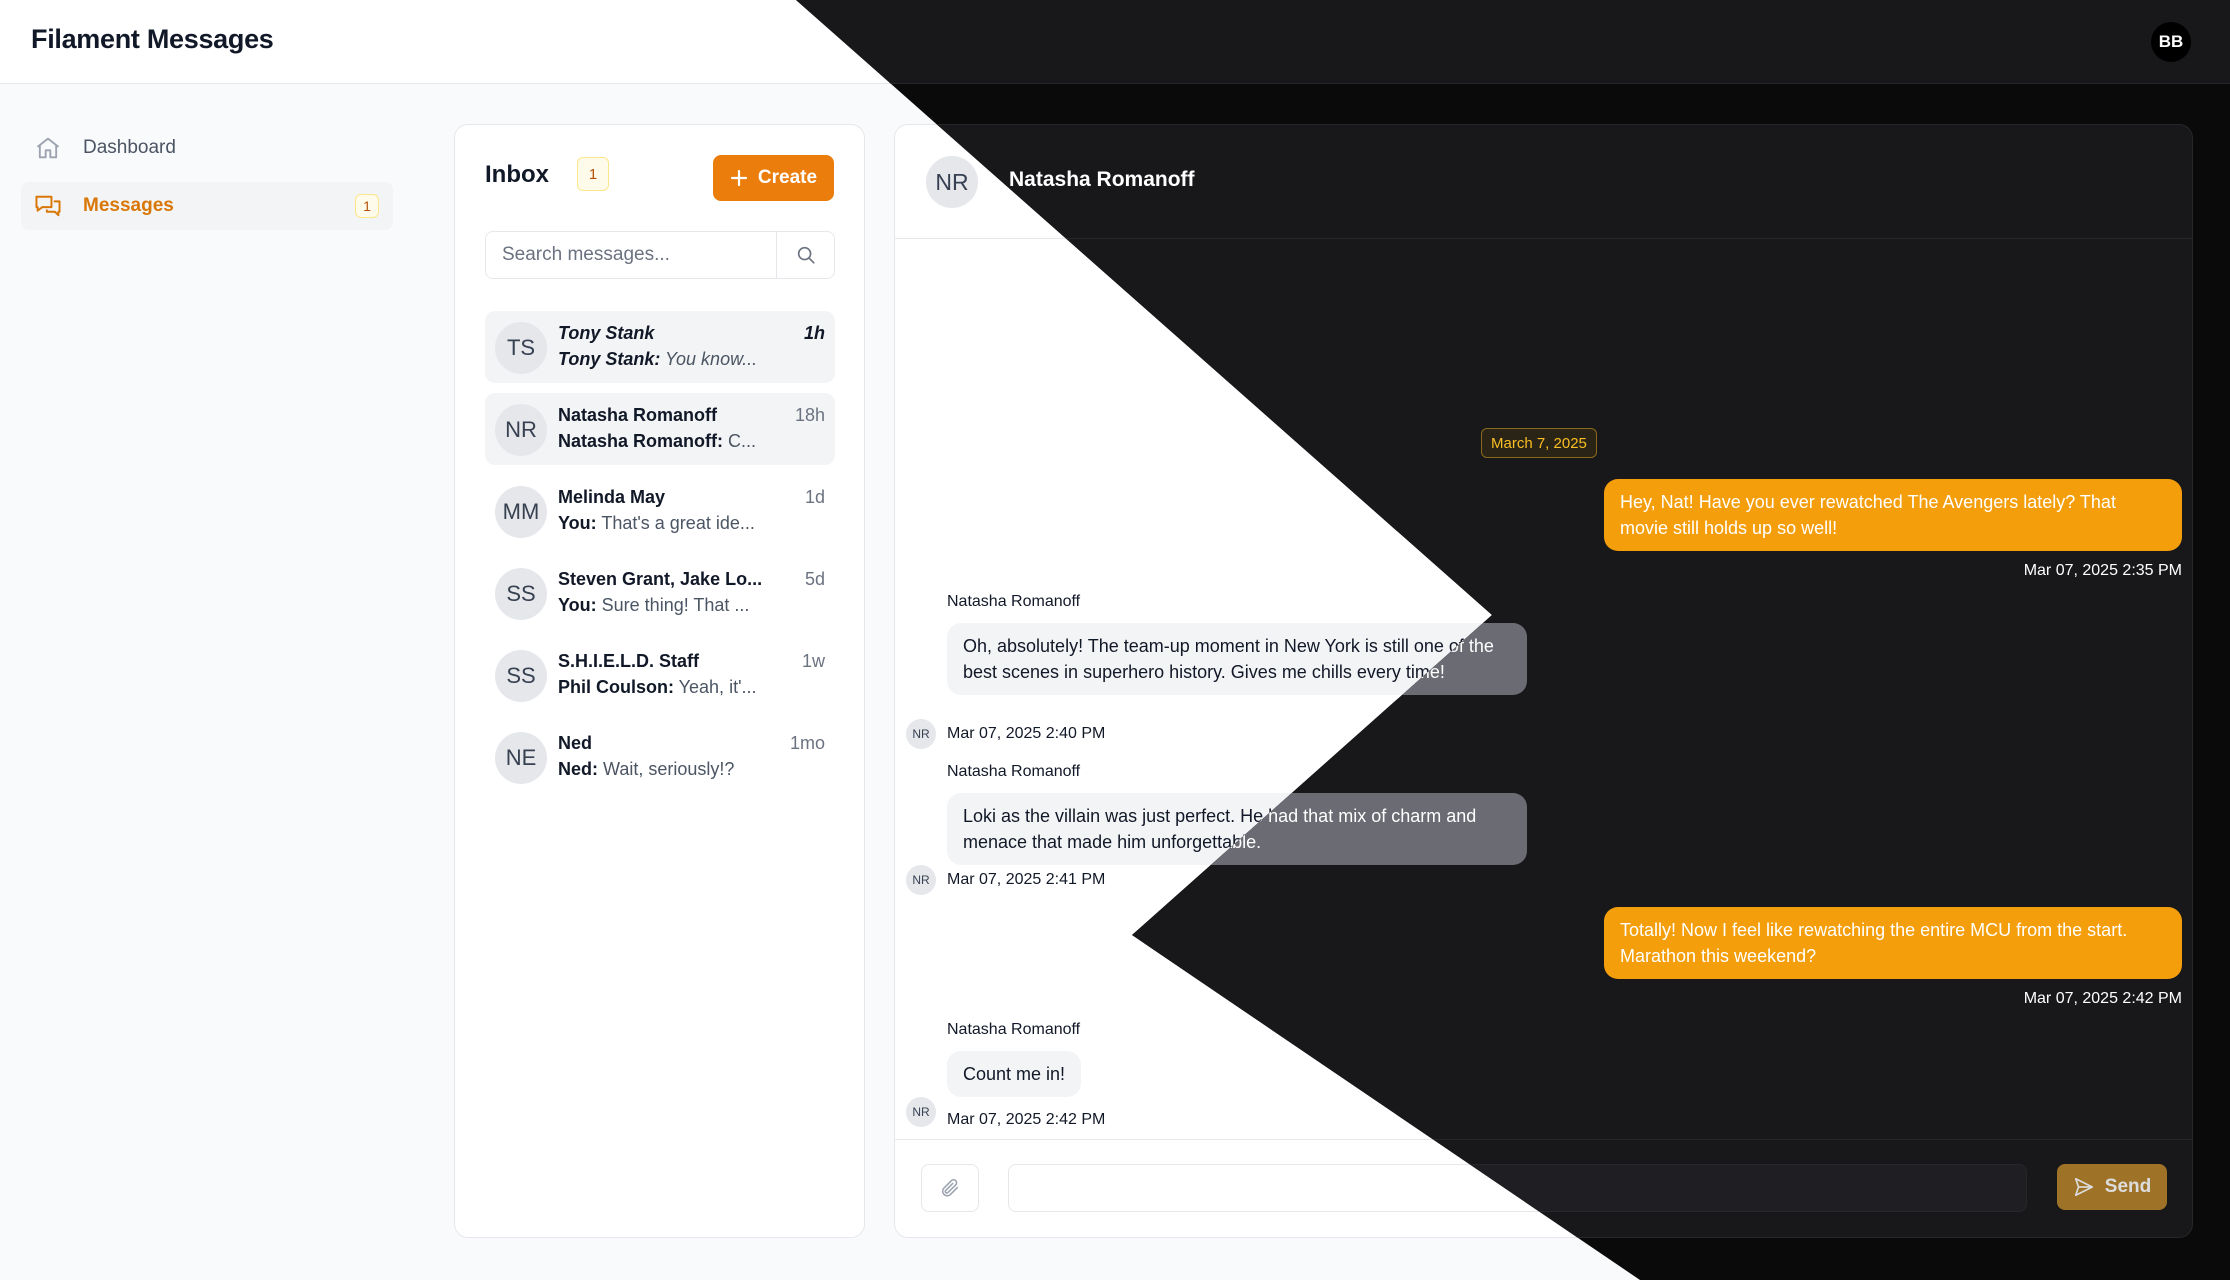  I want to click on message-timestamp: Mar 07, 2025 2:41 PM, so click(1026, 879).